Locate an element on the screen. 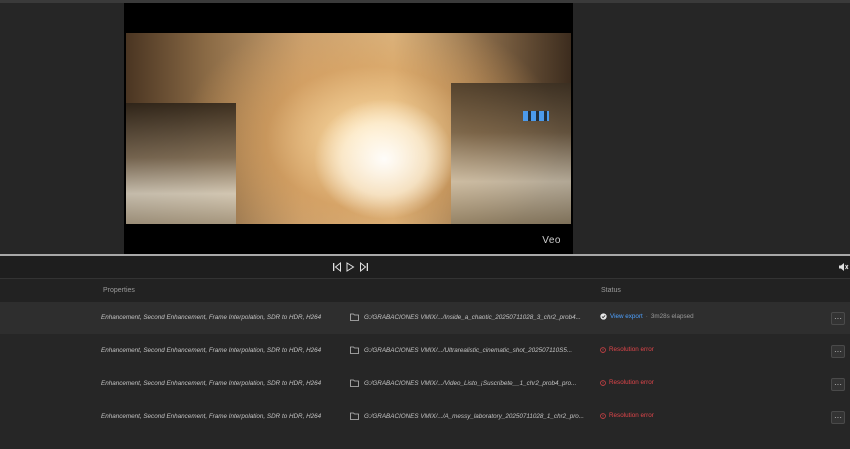 Image resolution: width=850 pixels, height=449 pixels. check-circle-icon is located at coordinates (603, 316).